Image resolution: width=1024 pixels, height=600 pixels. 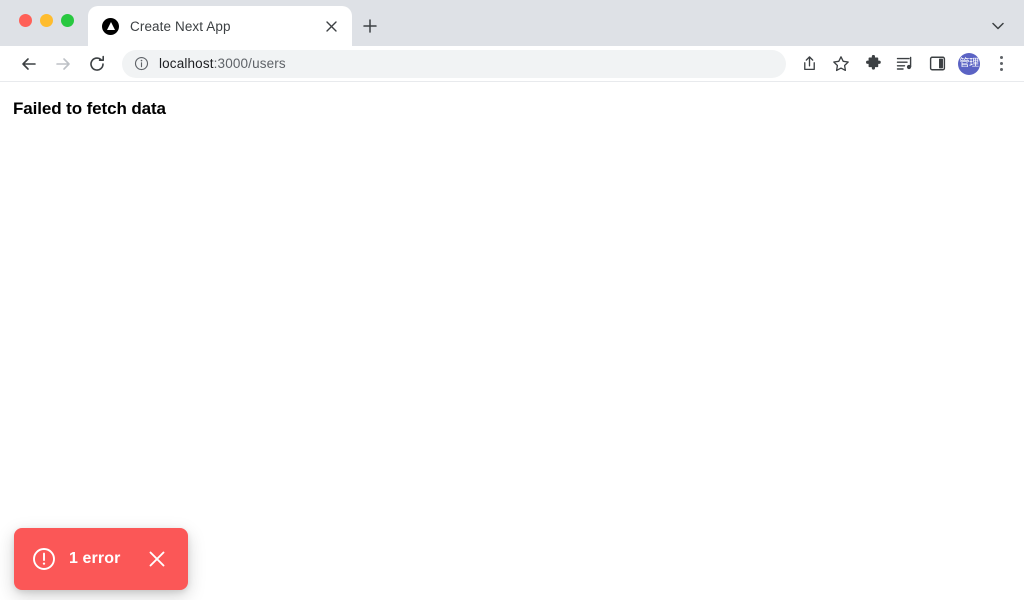 I want to click on url-path: :3000/users, so click(x=249, y=63).